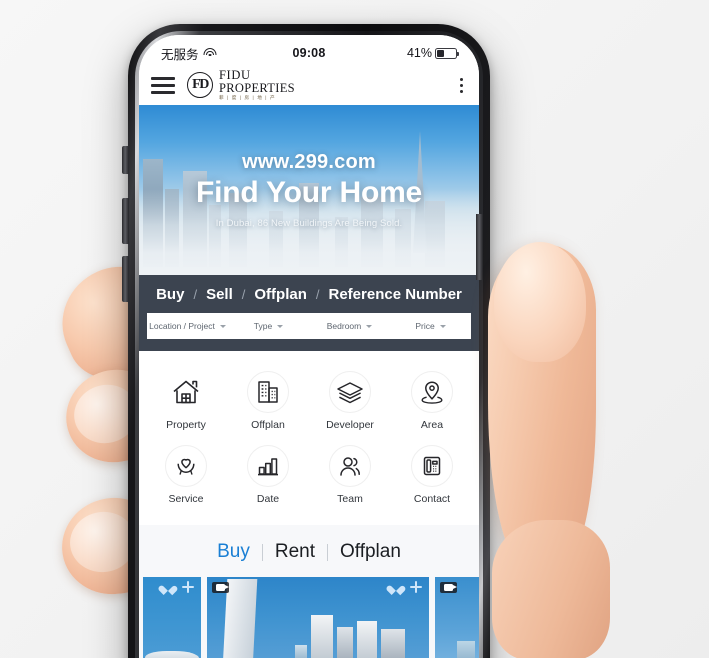 Image resolution: width=709 pixels, height=658 pixels. Describe the element at coordinates (263, 326) in the screenshot. I see `filter-label: Type` at that location.